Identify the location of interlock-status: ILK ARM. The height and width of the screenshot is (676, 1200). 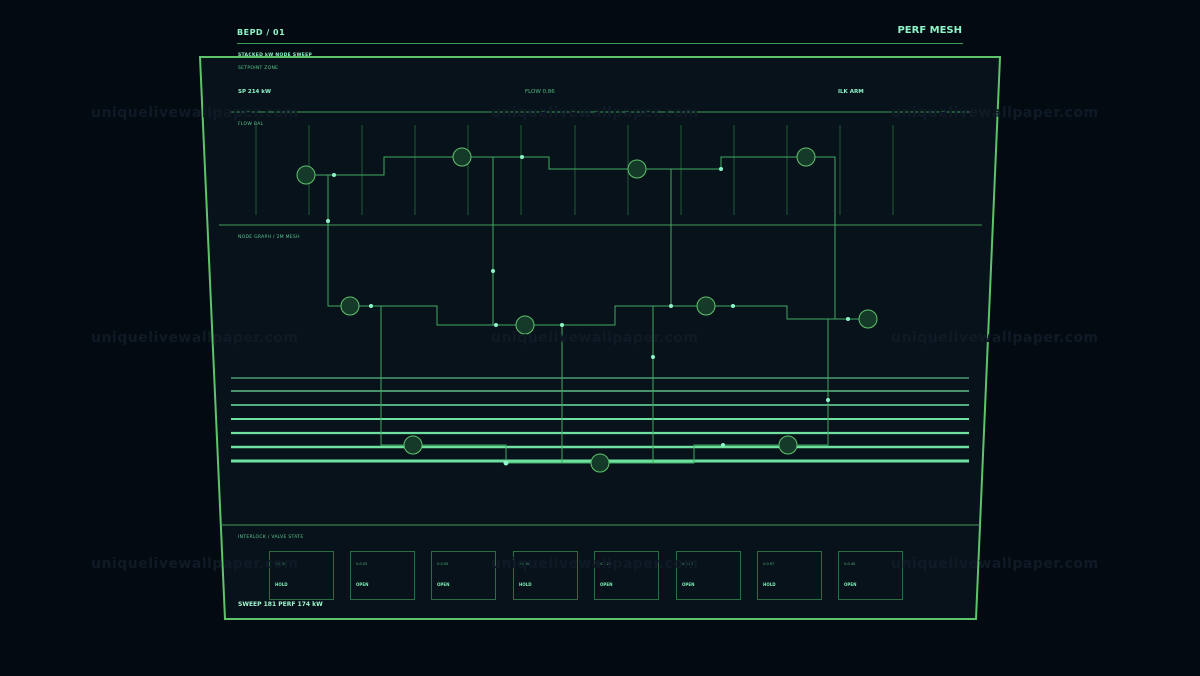
(851, 92).